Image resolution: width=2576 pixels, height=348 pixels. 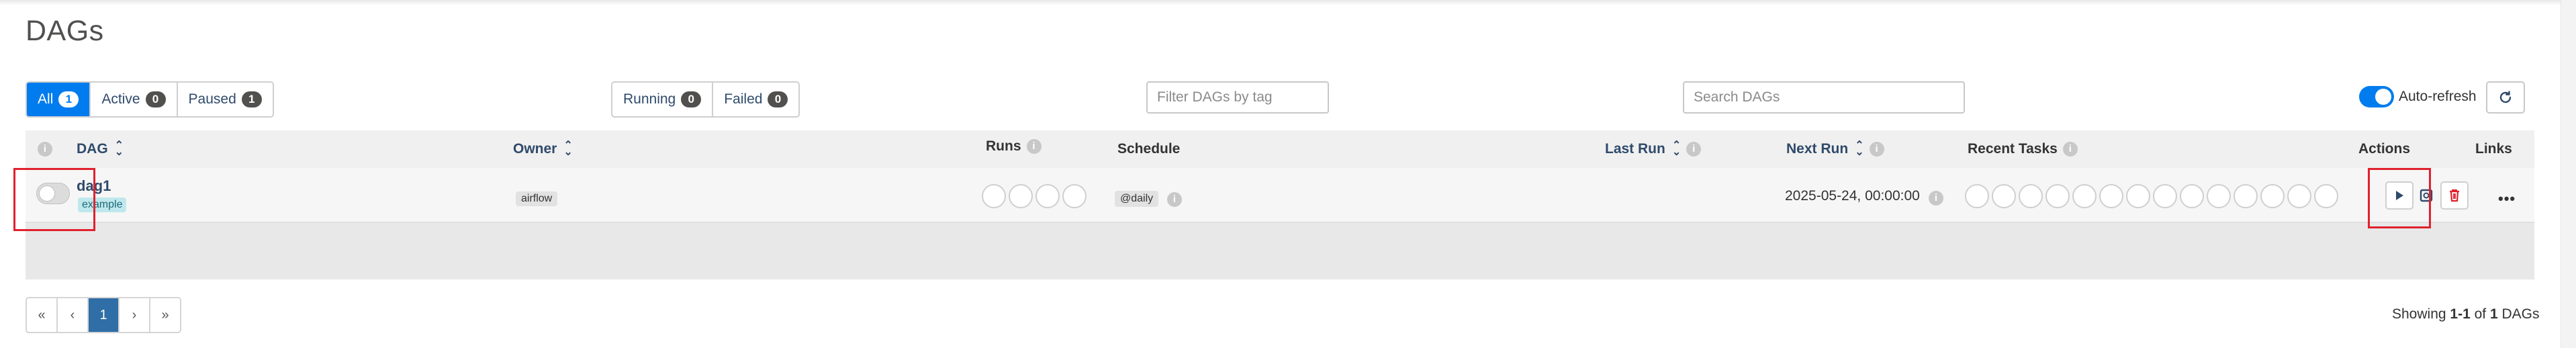 I want to click on delete-dag-button, so click(x=2454, y=195).